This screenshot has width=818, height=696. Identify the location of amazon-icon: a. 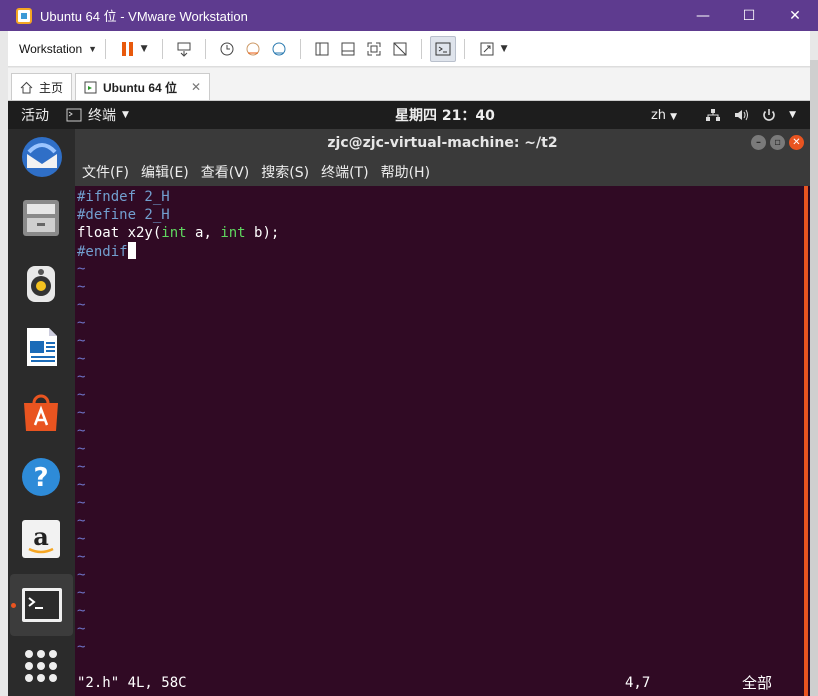
(41, 539).